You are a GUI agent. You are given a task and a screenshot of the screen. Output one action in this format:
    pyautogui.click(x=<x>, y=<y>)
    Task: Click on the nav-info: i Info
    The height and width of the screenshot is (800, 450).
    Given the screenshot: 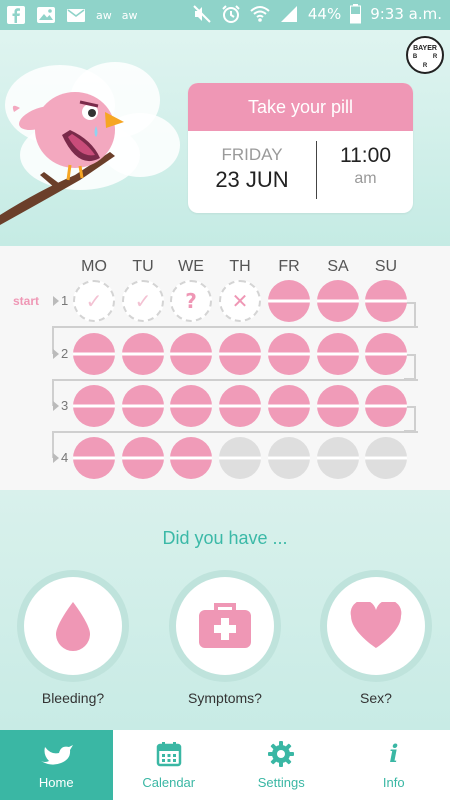 What is the action you would take?
    pyautogui.click(x=394, y=765)
    